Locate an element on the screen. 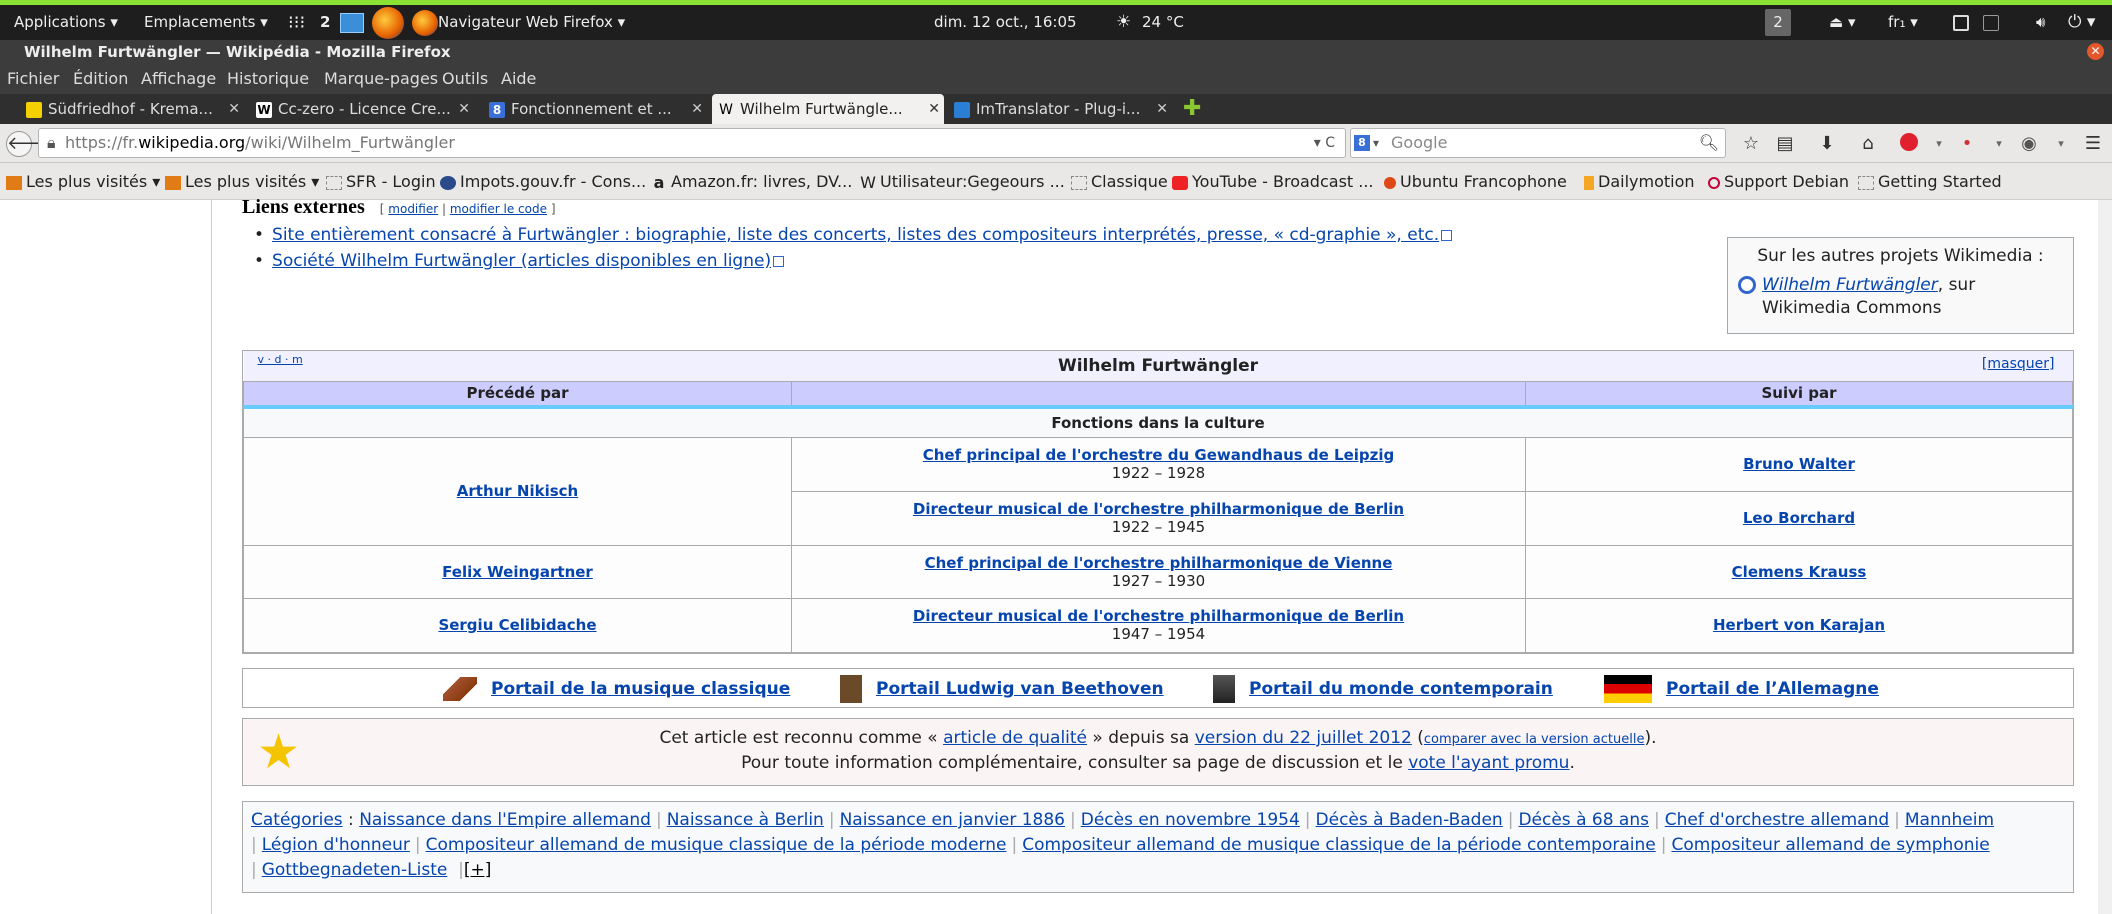 Image resolution: width=2112 pixels, height=914 pixels. extension-icon: • is located at coordinates (1967, 144).